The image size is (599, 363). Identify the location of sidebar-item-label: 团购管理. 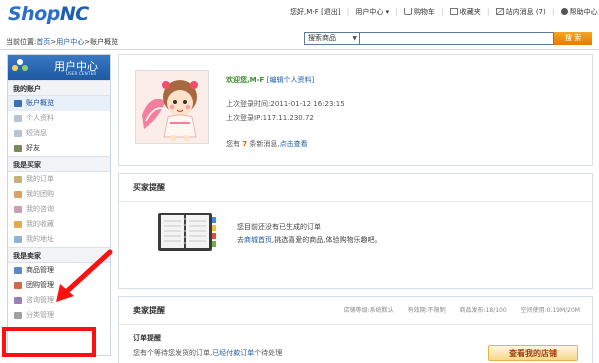
(40, 285).